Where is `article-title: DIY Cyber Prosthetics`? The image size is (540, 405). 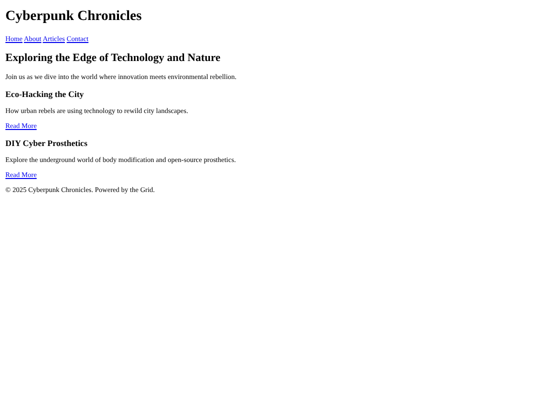 article-title: DIY Cyber Prosthetics is located at coordinates (46, 143).